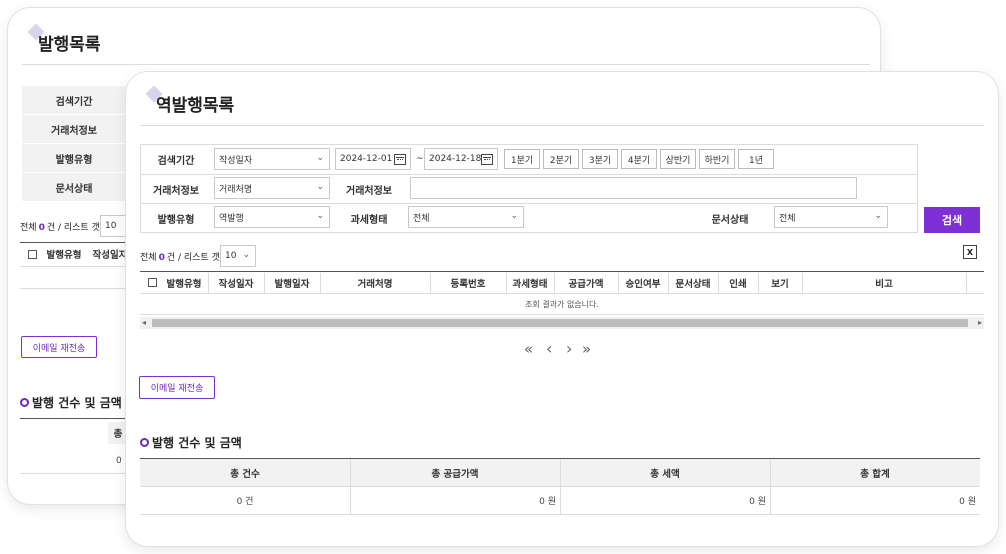  I want to click on table-header-border, so click(80, 266).